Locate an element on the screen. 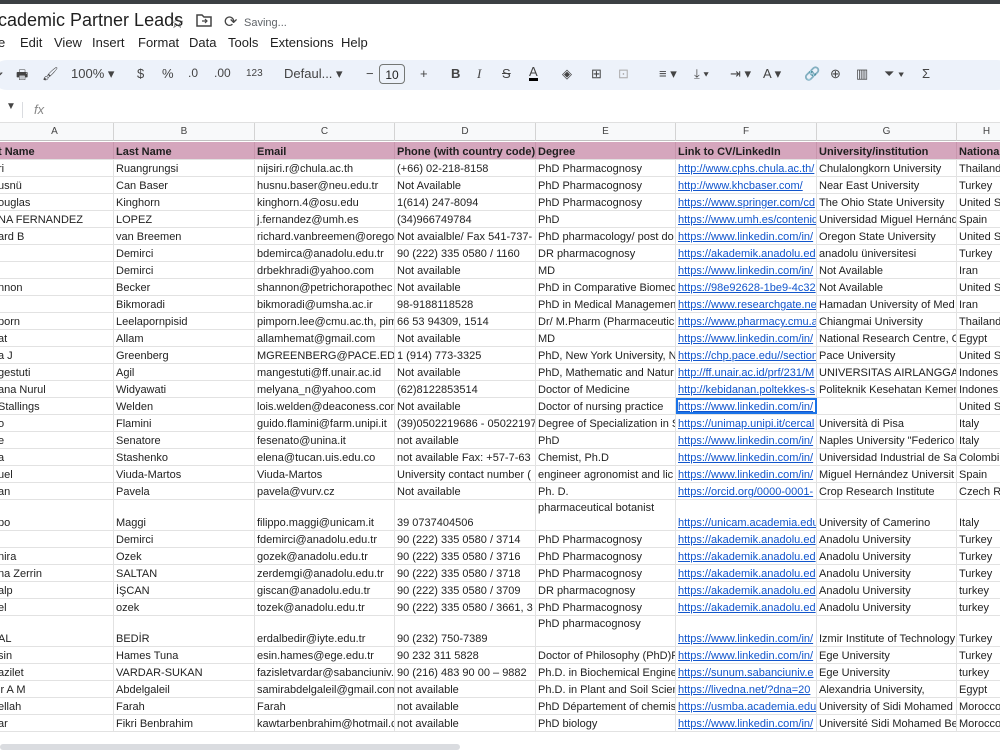  cell-phone: 90 (232) 750-7389 is located at coordinates (465, 631).